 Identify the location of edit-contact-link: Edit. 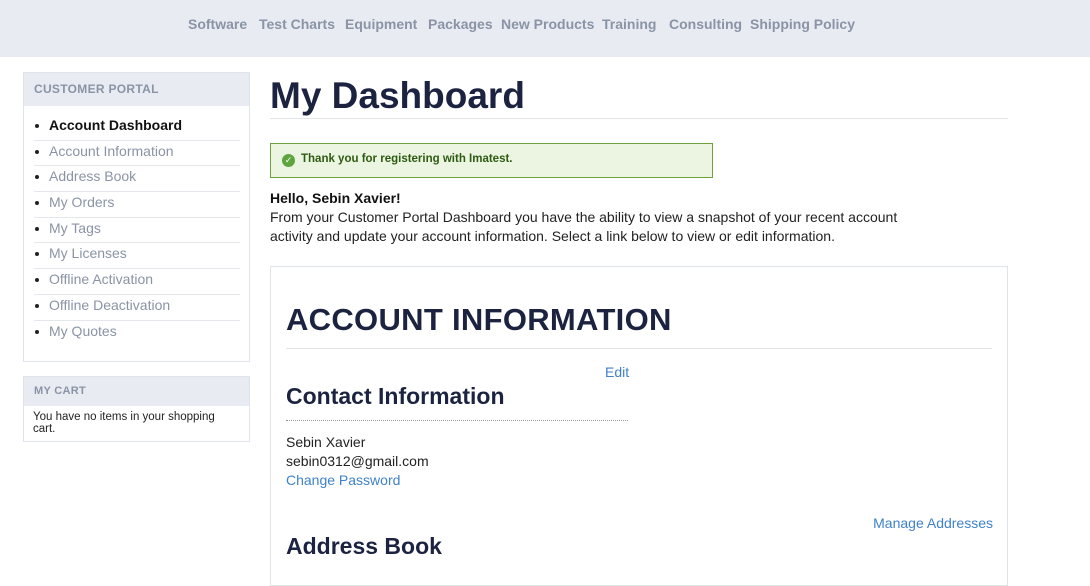
(617, 372).